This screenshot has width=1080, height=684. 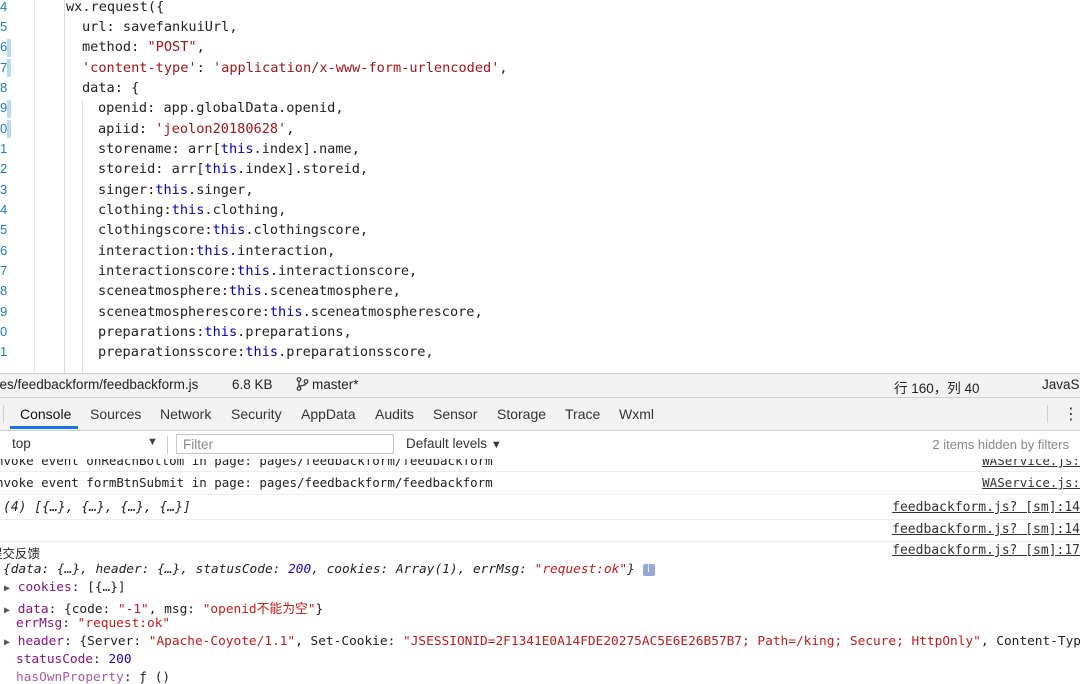 What do you see at coordinates (74, 659) in the screenshot?
I see `property-statuscode: statusCode: 200` at bounding box center [74, 659].